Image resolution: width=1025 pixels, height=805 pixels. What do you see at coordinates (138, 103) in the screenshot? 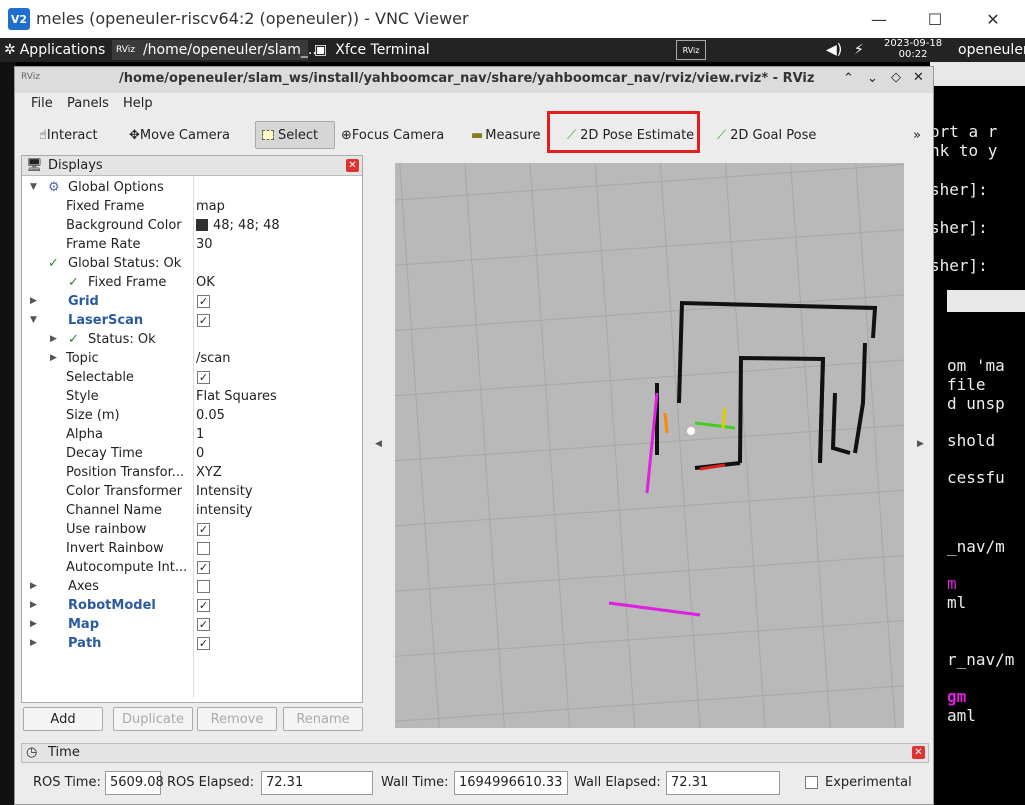
I see `menu-help: Help` at bounding box center [138, 103].